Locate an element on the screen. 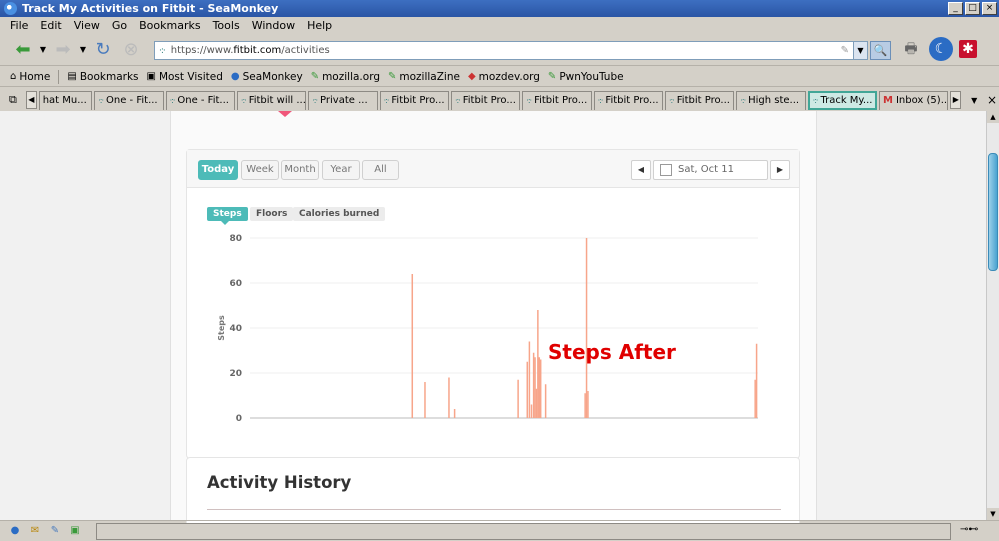 The width and height of the screenshot is (999, 541). date-picker: Sat, Oct 11 is located at coordinates (710, 170).